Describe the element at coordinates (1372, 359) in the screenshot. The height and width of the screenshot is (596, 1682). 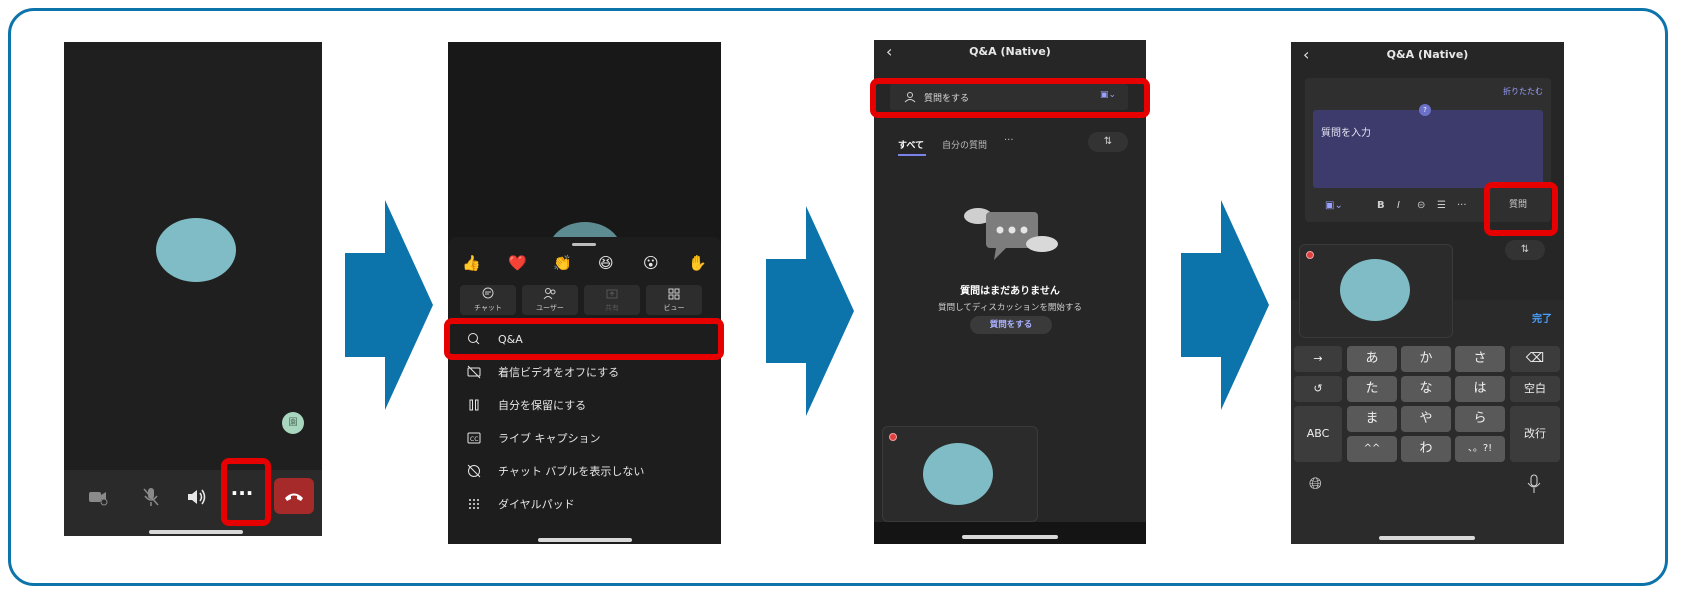
I see `key-a: あ` at that location.